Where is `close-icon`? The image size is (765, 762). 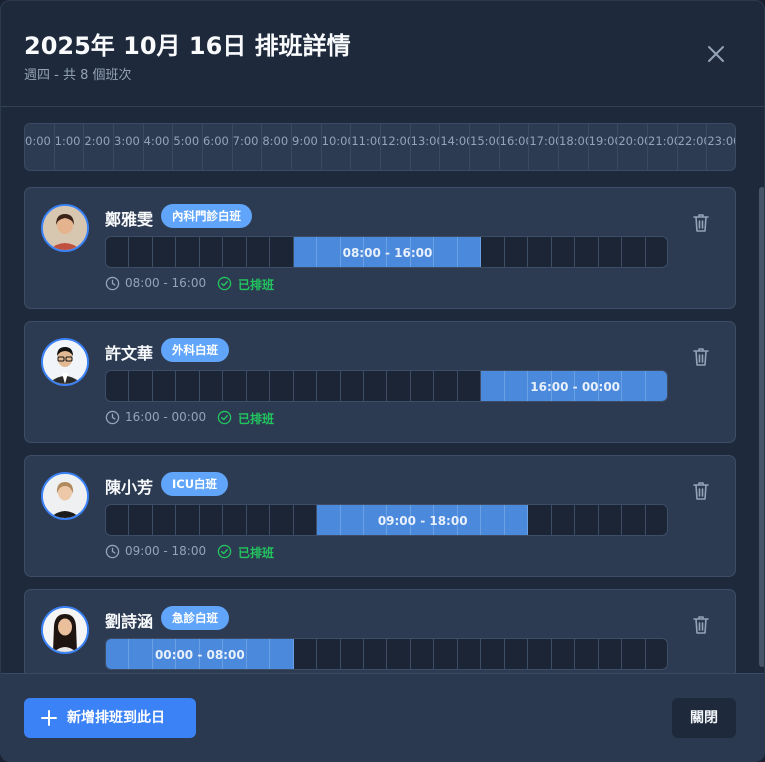 close-icon is located at coordinates (716, 54).